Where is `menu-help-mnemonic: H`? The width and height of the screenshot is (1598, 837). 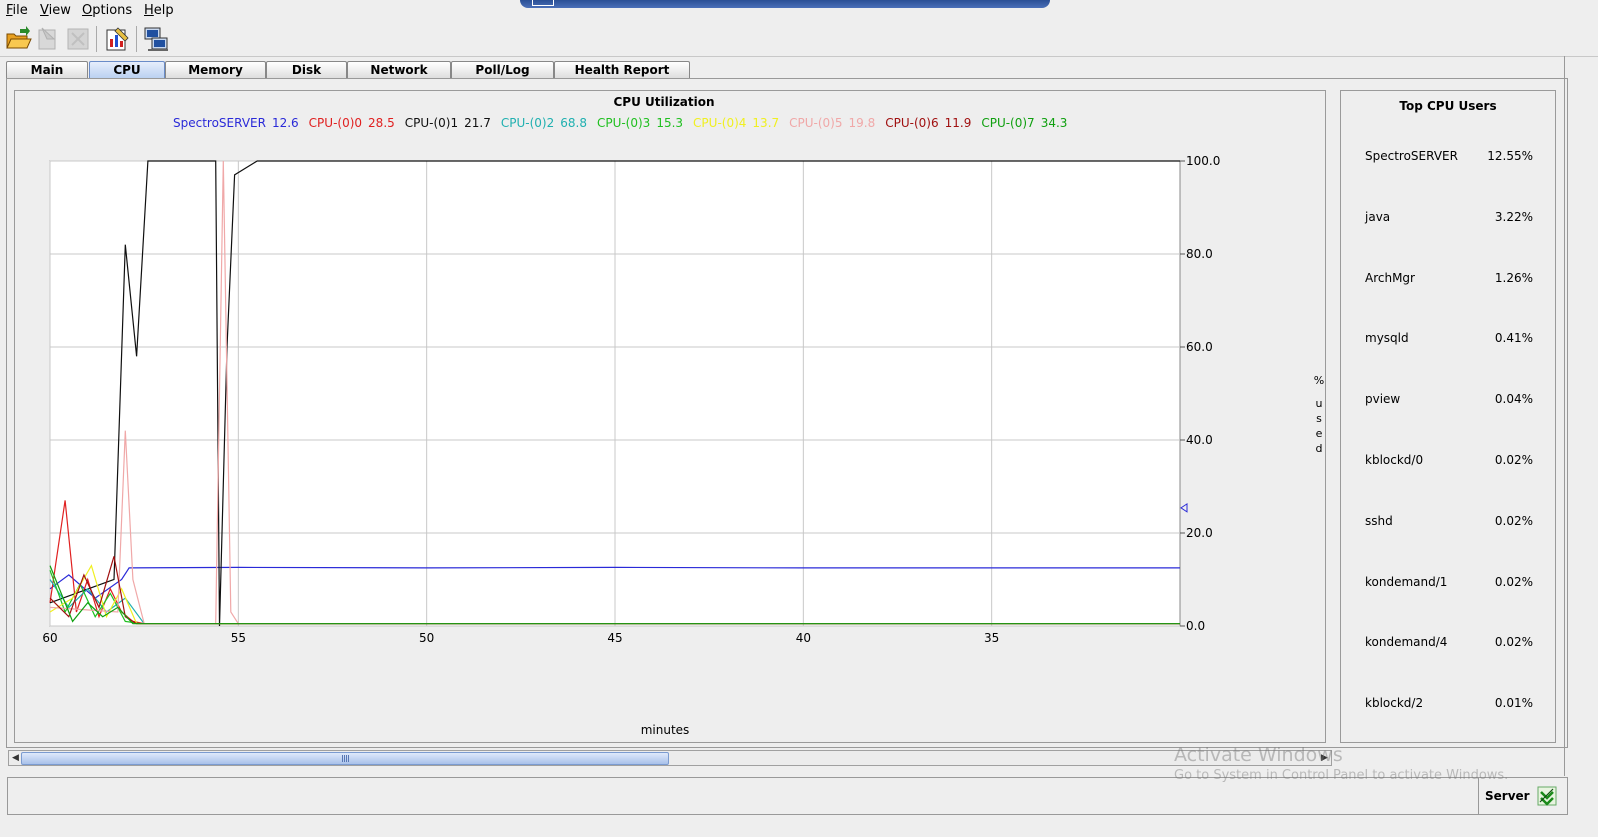 menu-help-mnemonic: H is located at coordinates (149, 10).